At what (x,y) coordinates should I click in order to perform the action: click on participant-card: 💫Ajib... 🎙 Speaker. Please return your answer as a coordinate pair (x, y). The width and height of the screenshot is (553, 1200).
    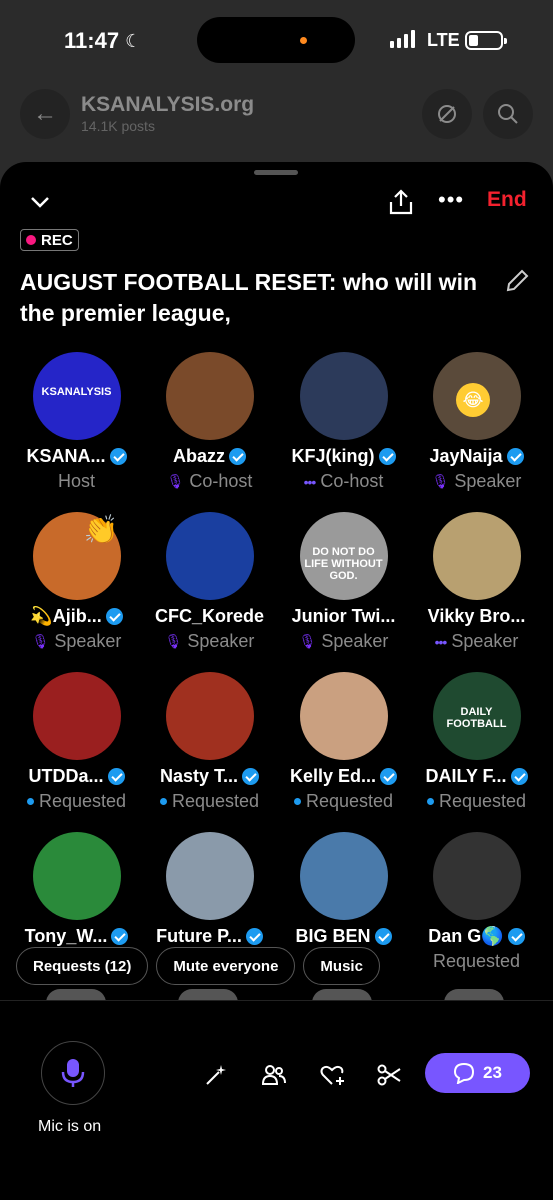
    Looking at the image, I should click on (76, 582).